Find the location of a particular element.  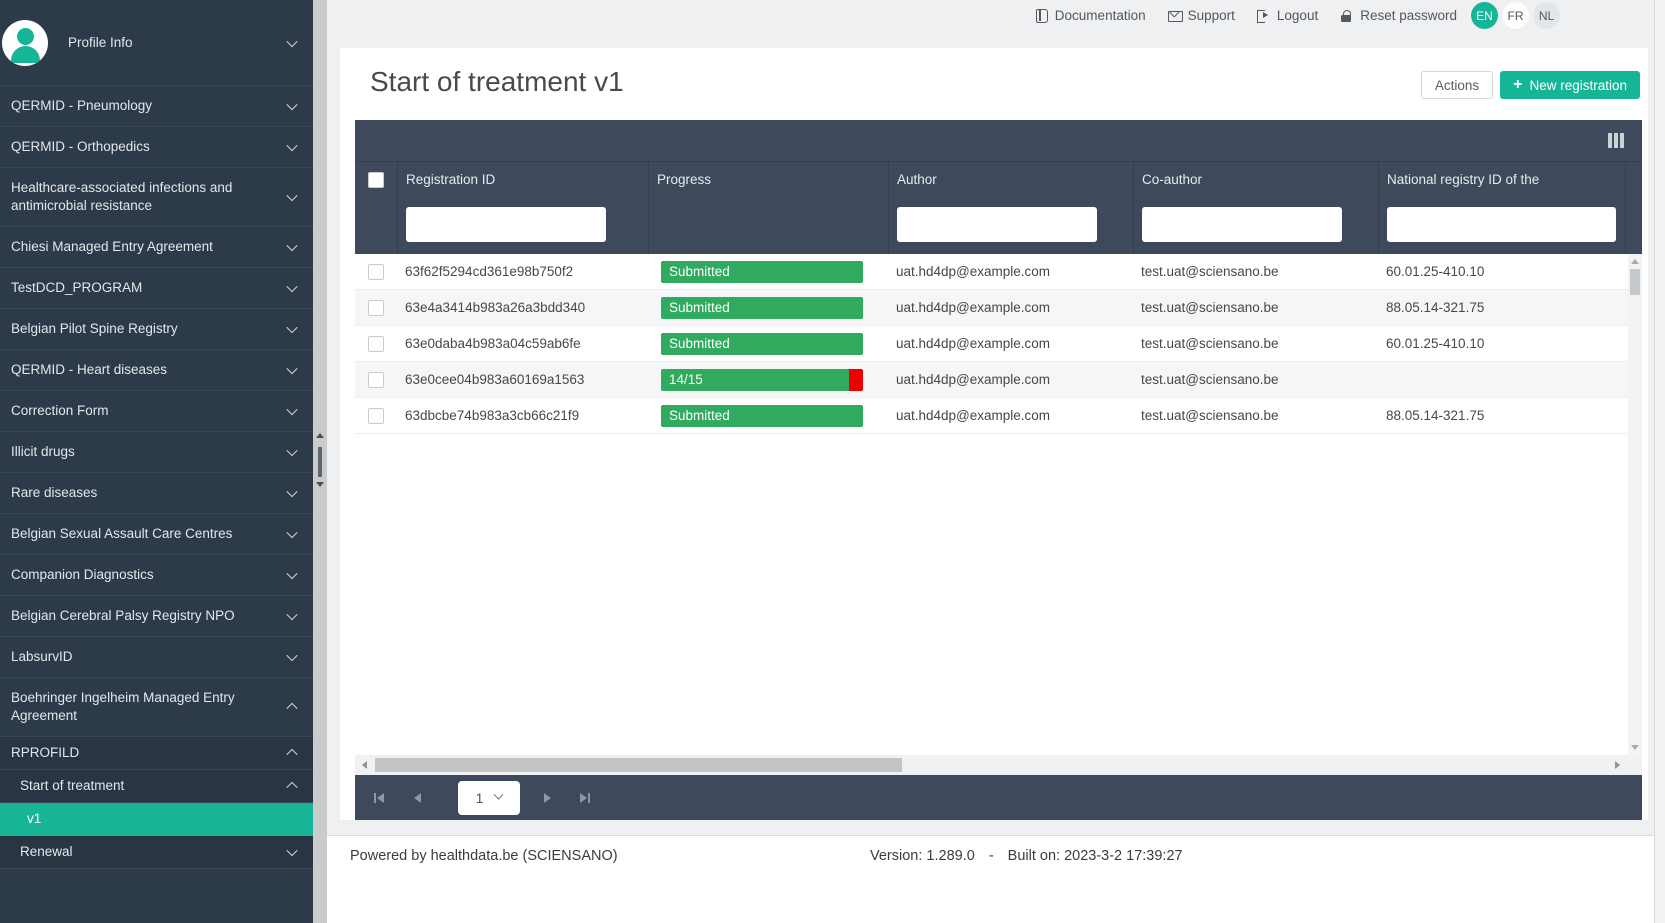

sidebar-item-label: Rare diseases is located at coordinates (54, 492).